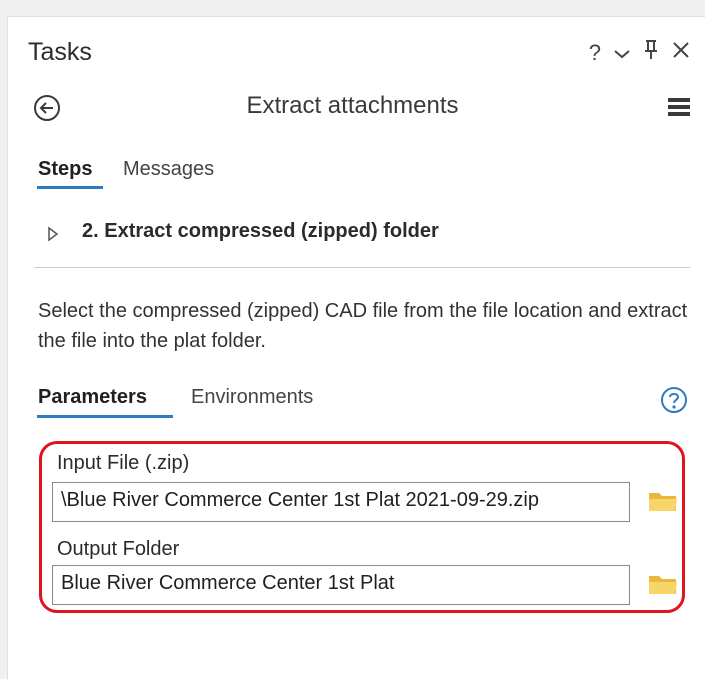 The image size is (705, 680). I want to click on tab-environments: Environments, so click(252, 397).